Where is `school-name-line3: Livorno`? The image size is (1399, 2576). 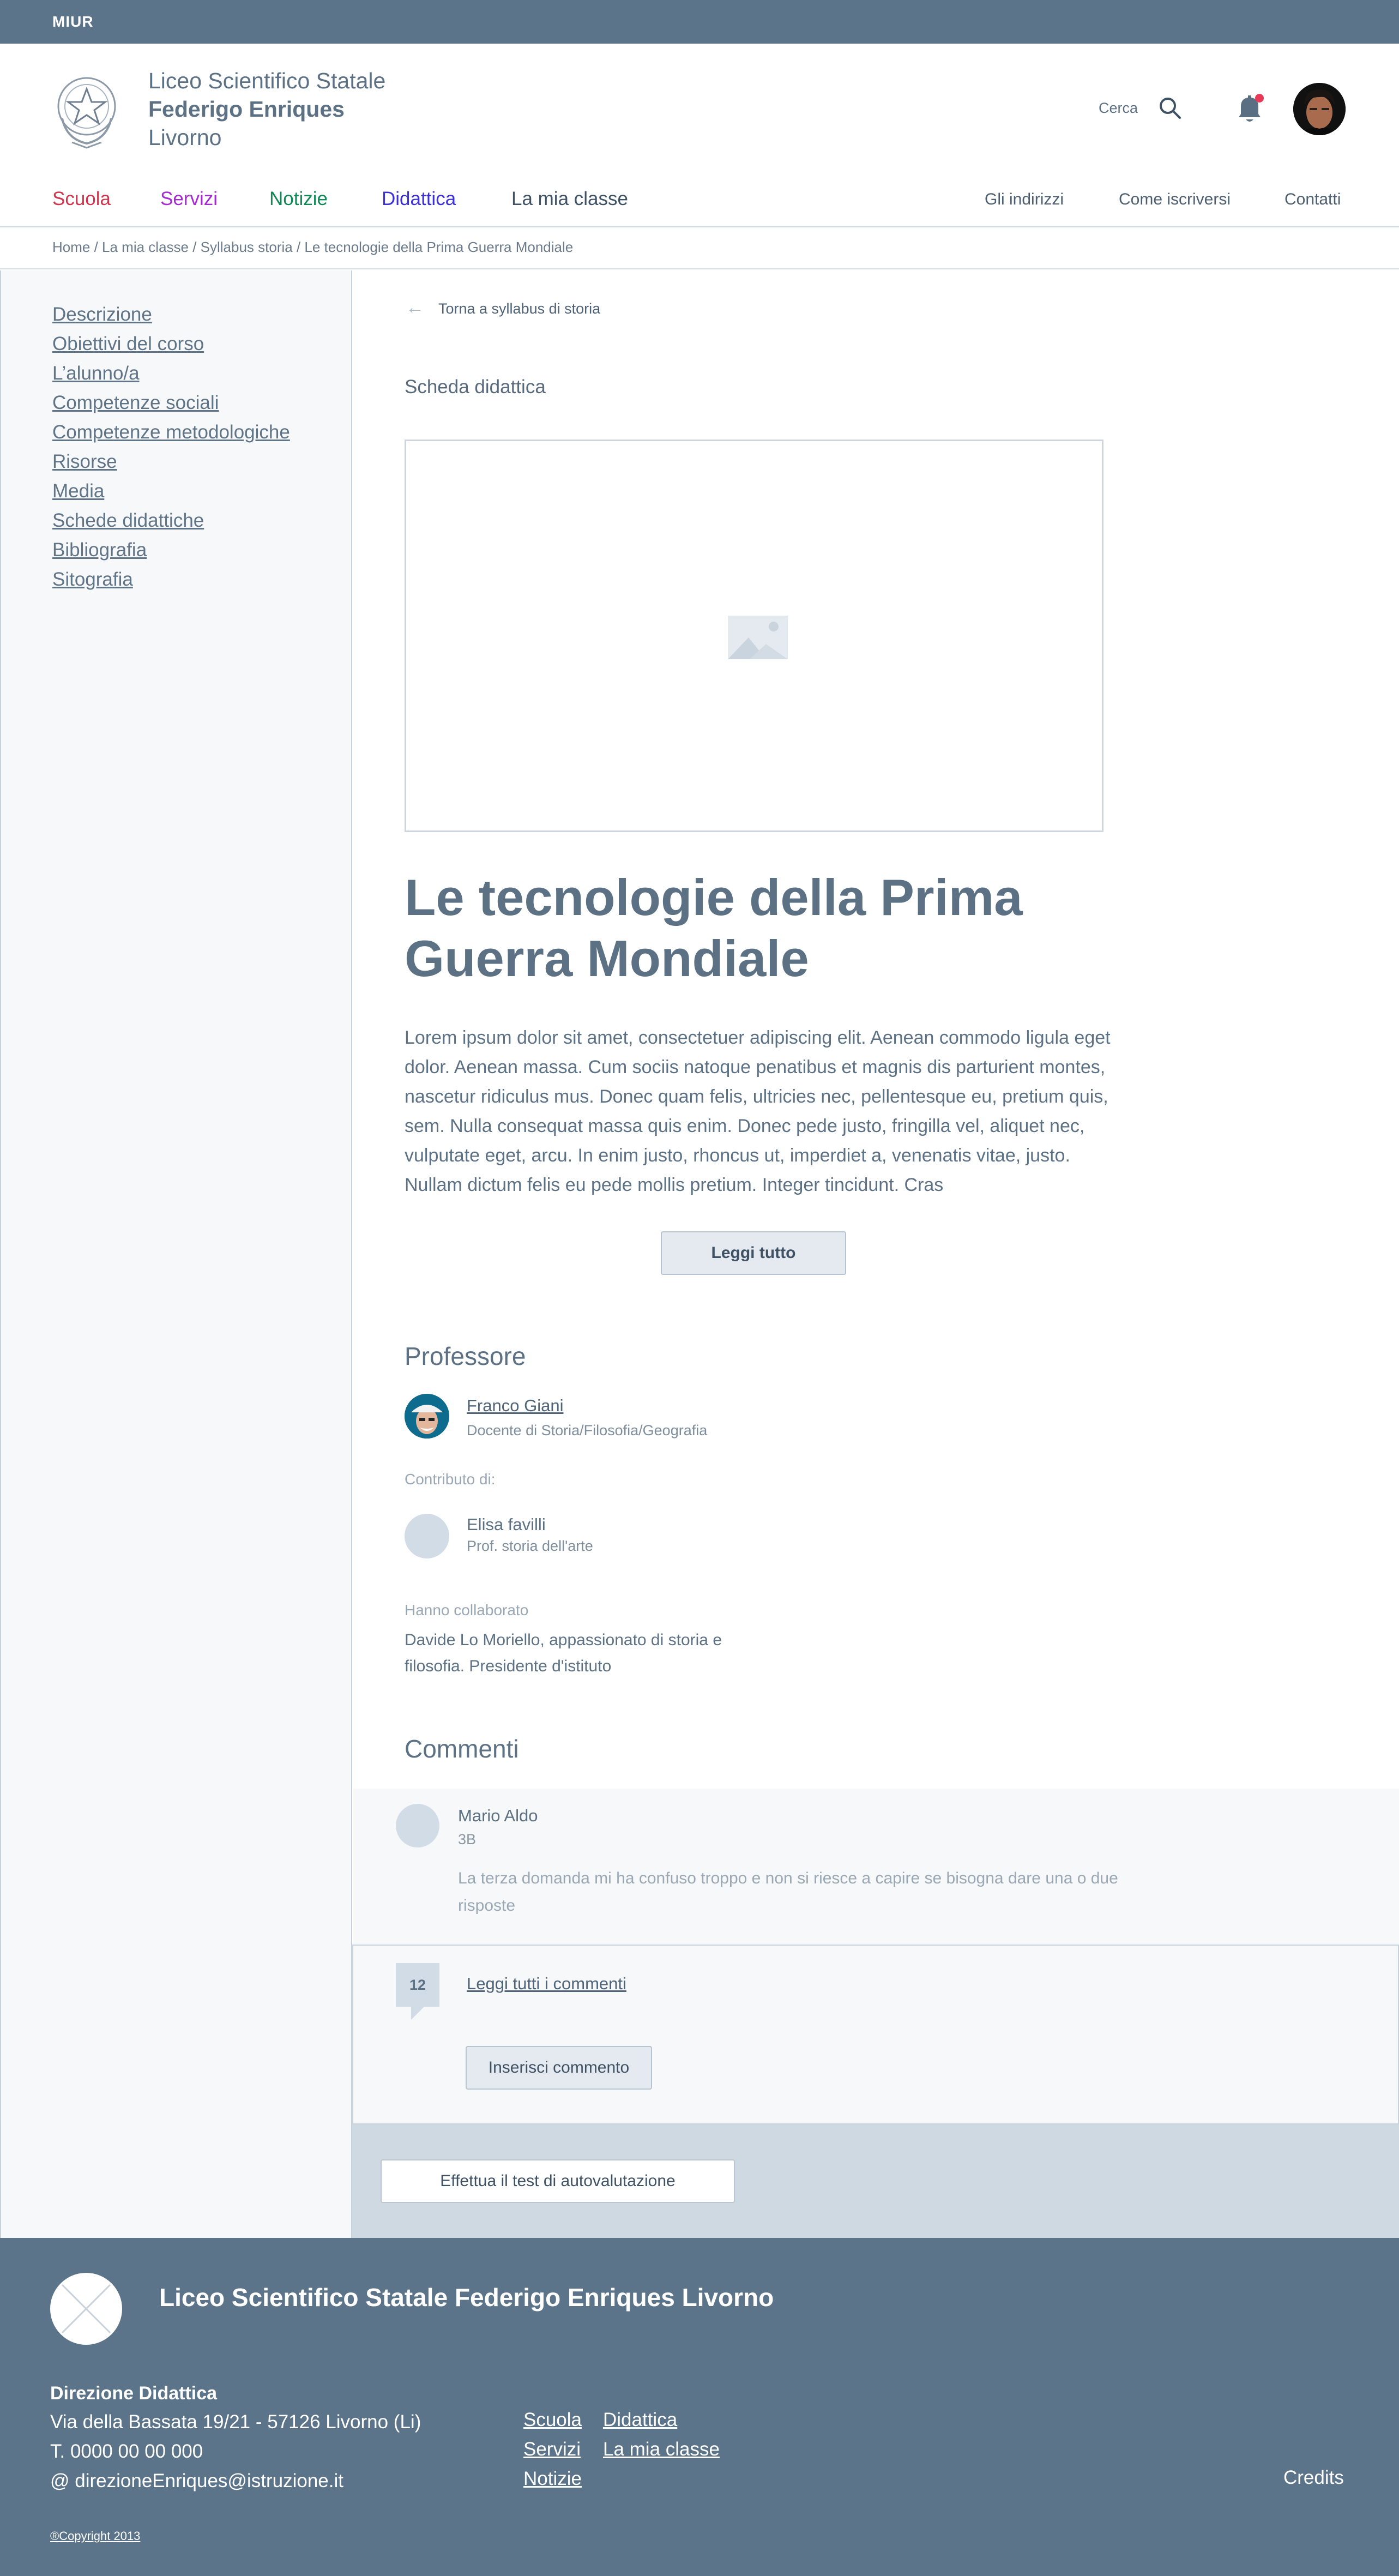 school-name-line3: Livorno is located at coordinates (185, 137).